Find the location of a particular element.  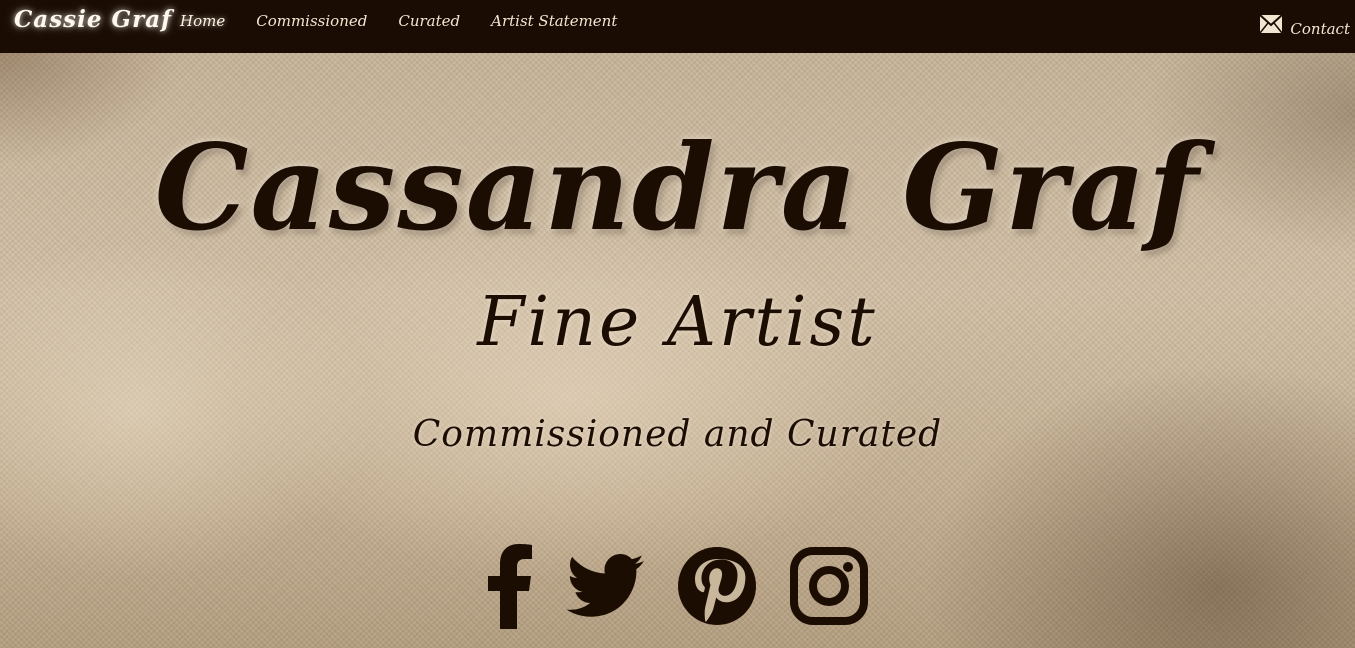

pinterest-icon is located at coordinates (716, 586).